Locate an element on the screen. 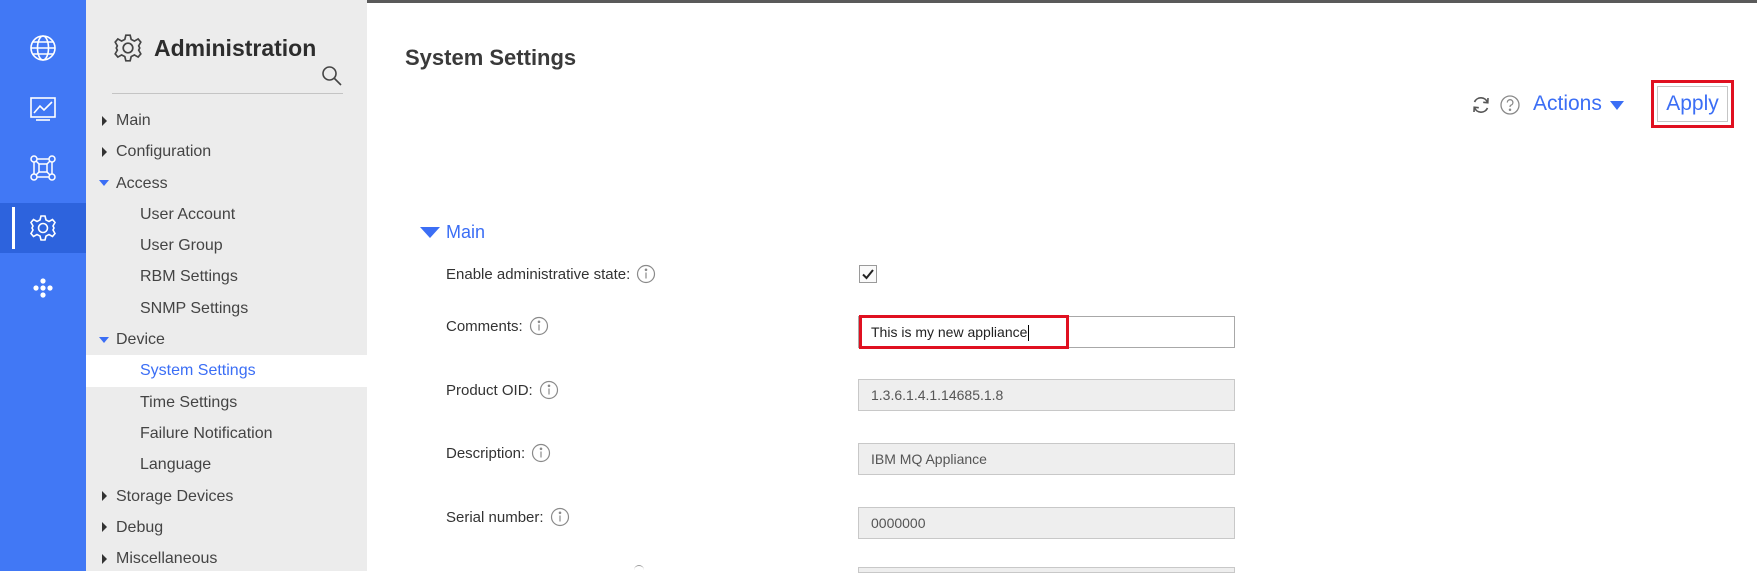 The height and width of the screenshot is (574, 1757). serial-number-field: 0000000 is located at coordinates (1046, 523).